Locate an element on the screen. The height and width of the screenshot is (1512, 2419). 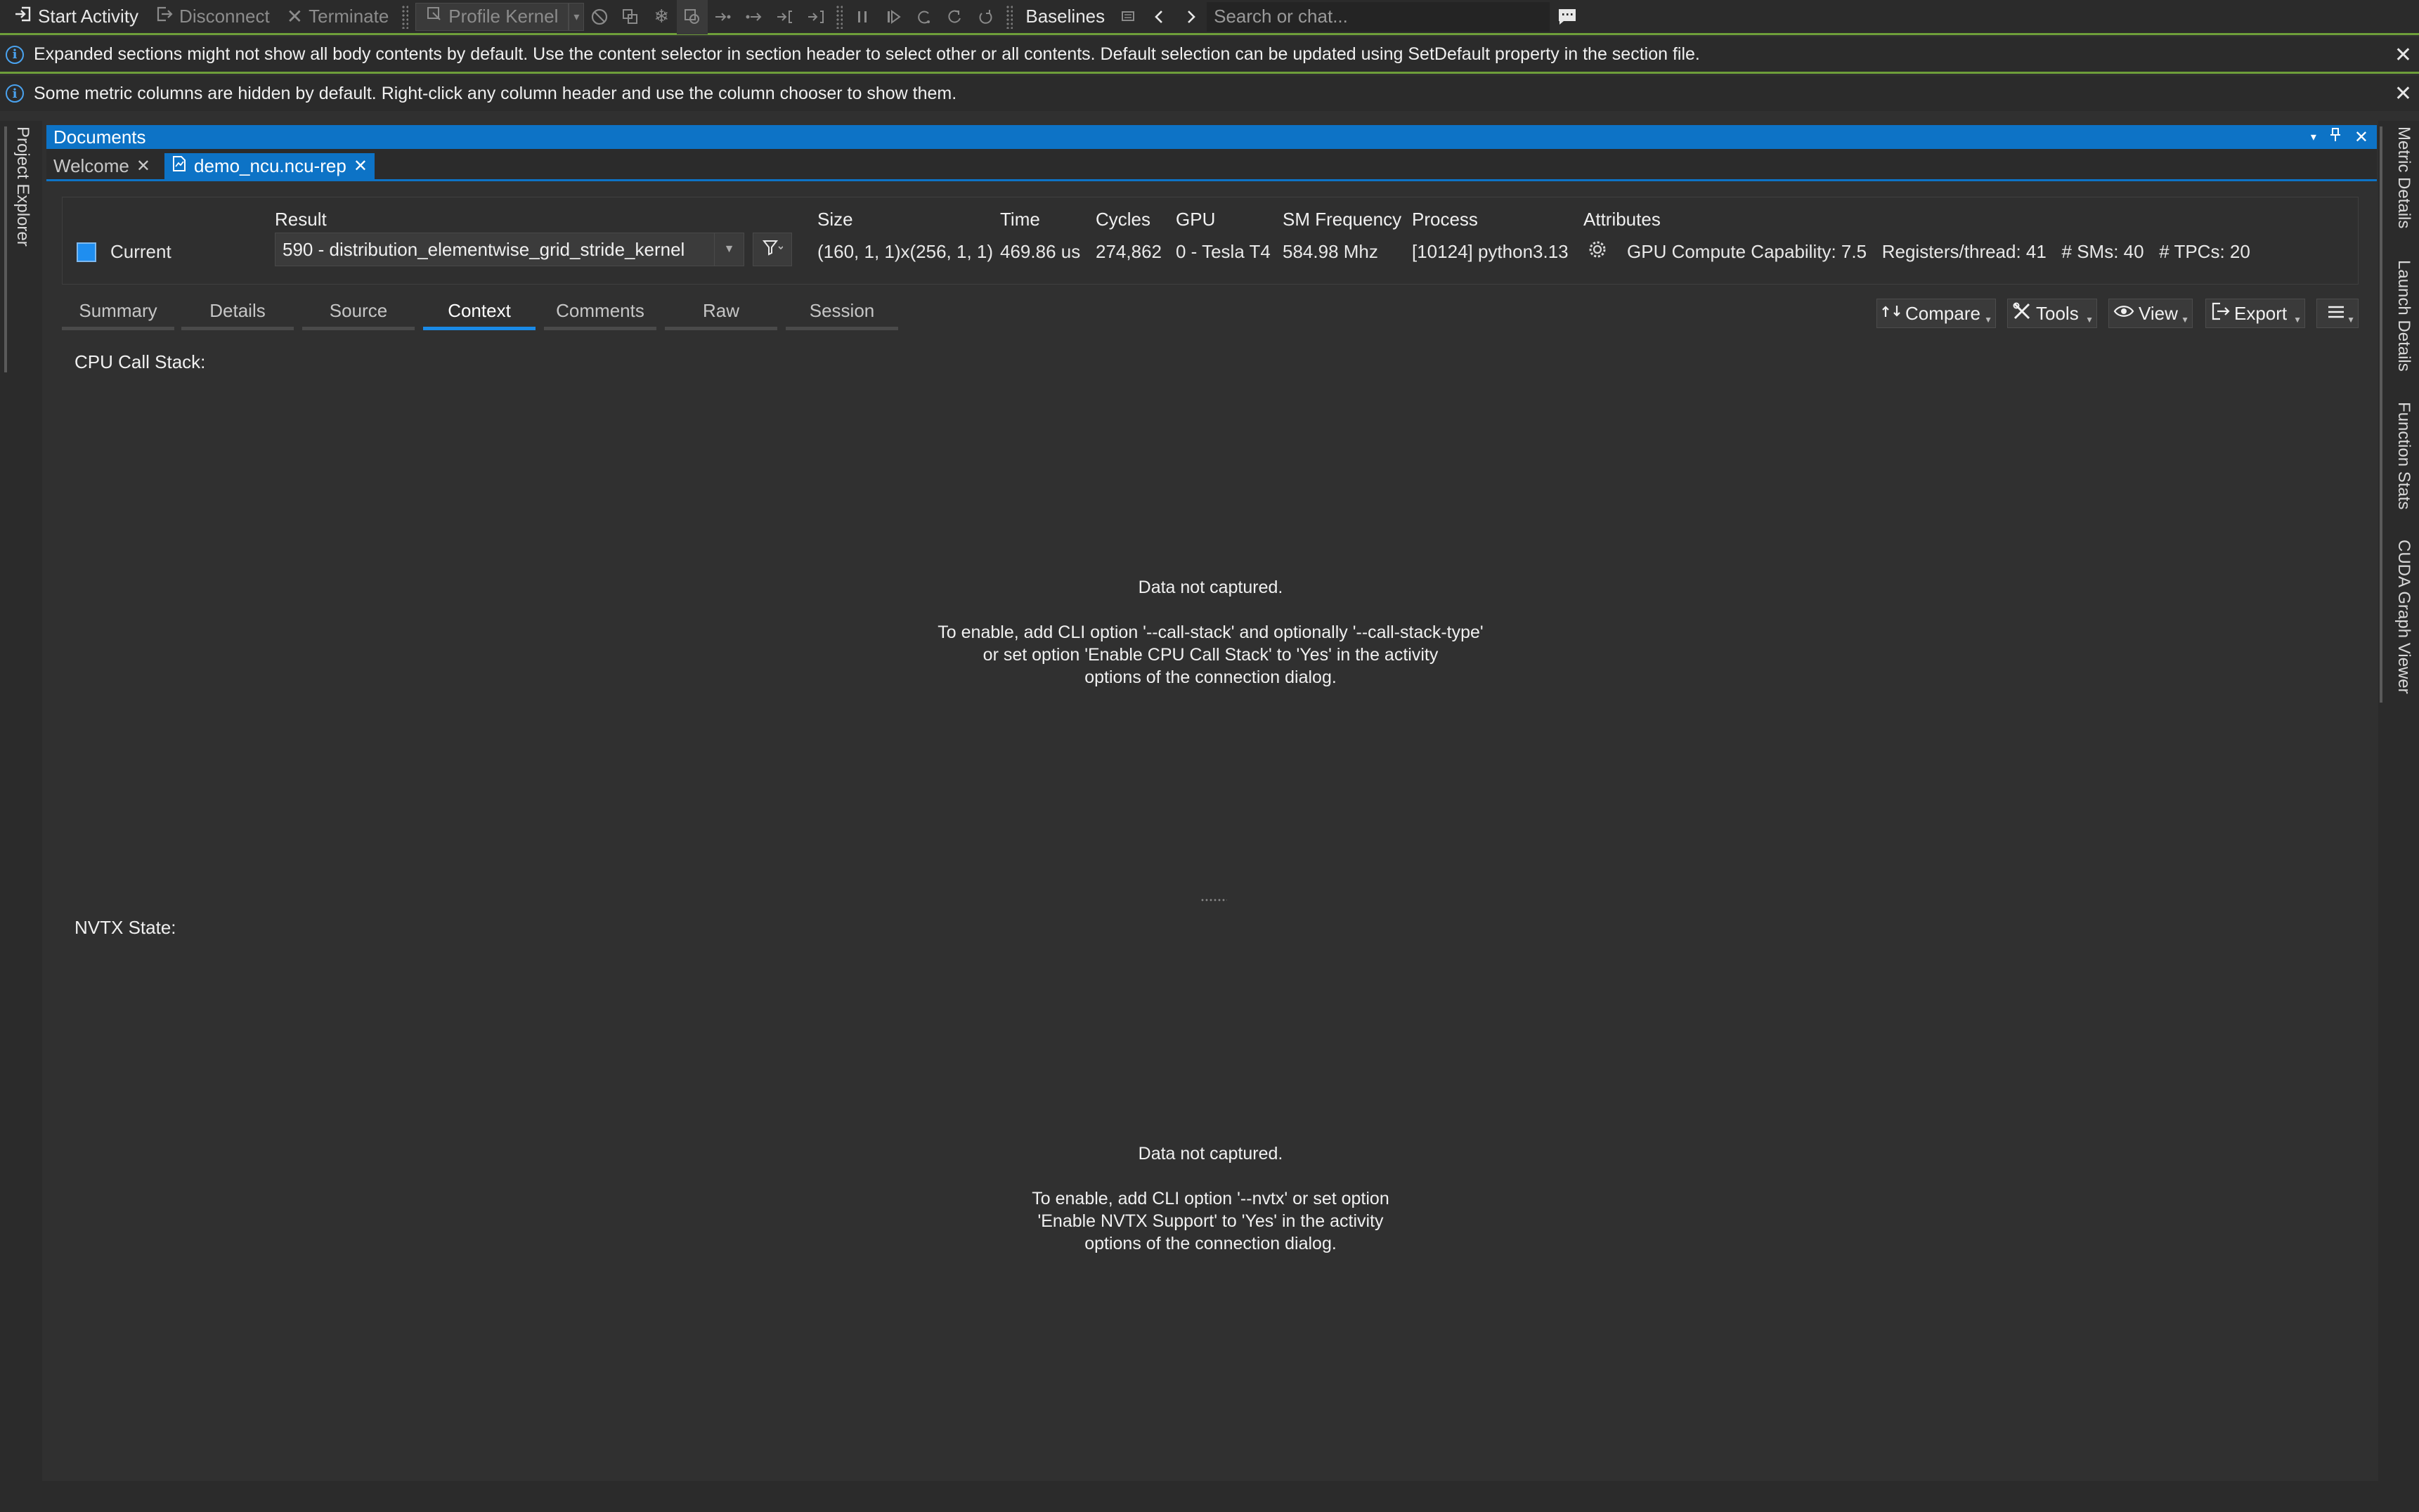
column-header-sm-frequency: SM Frequency is located at coordinates (1342, 219).